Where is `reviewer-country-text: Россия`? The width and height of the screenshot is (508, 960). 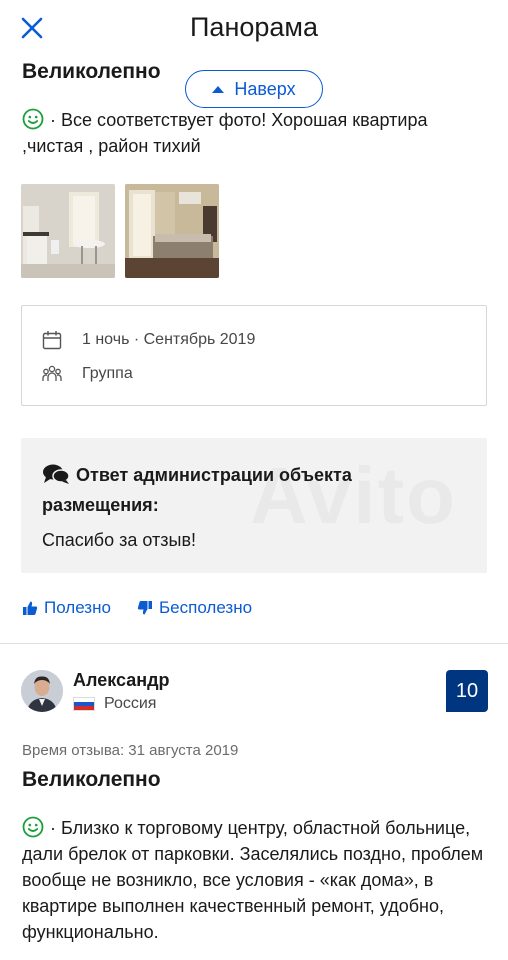
reviewer-country-text: Россия is located at coordinates (130, 703).